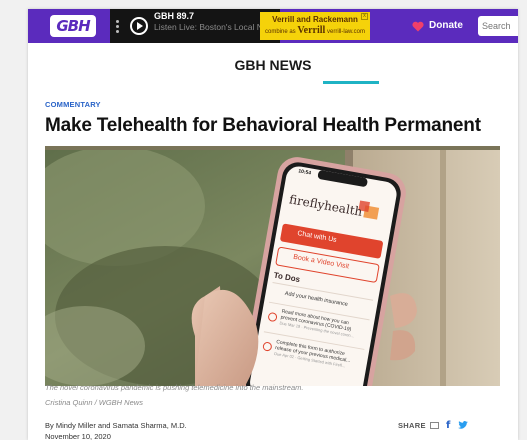 The image size is (527, 440). Describe the element at coordinates (412, 425) in the screenshot. I see `share-label: SHARE` at that location.